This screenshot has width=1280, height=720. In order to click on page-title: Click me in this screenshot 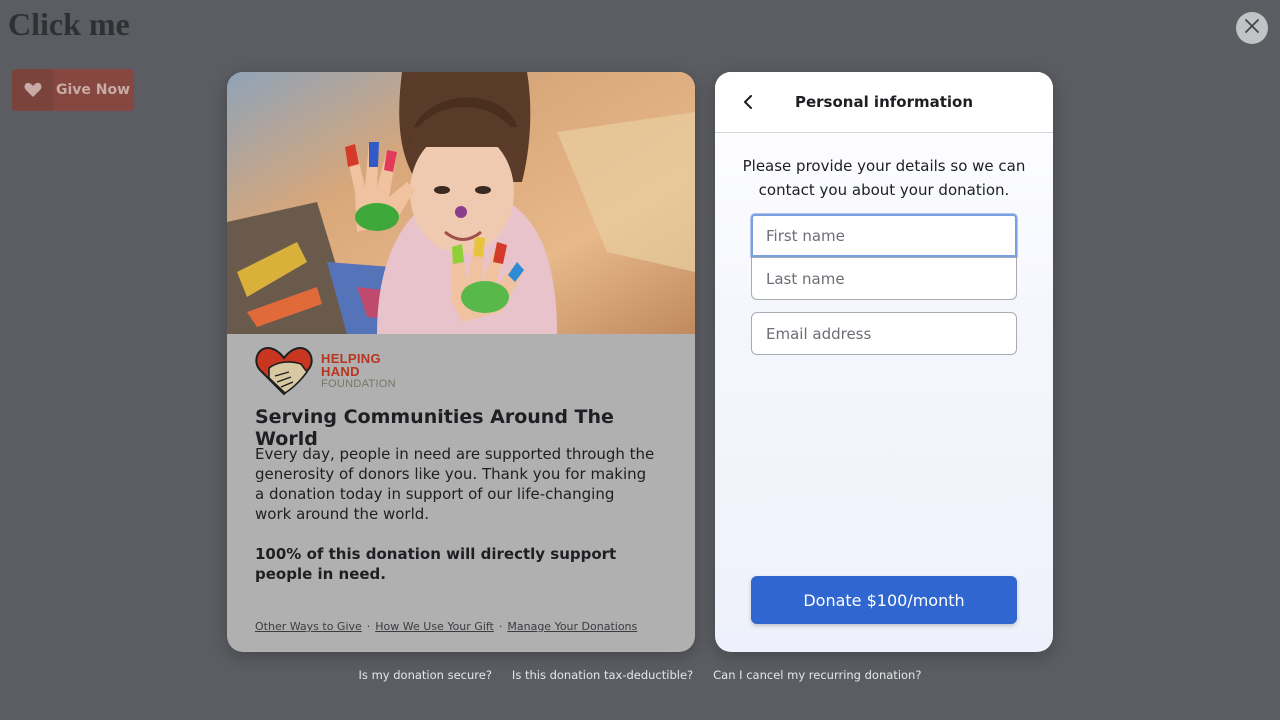, I will do `click(69, 24)`.